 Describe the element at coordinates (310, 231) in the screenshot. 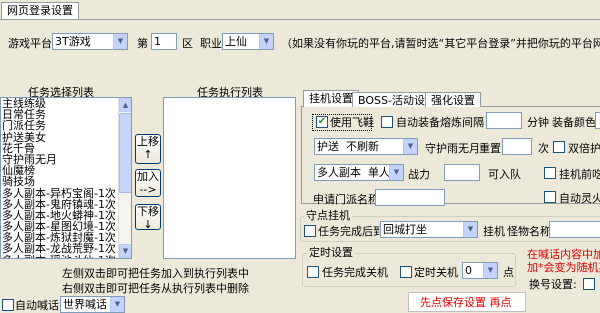

I see `after-done-checkbox` at that location.